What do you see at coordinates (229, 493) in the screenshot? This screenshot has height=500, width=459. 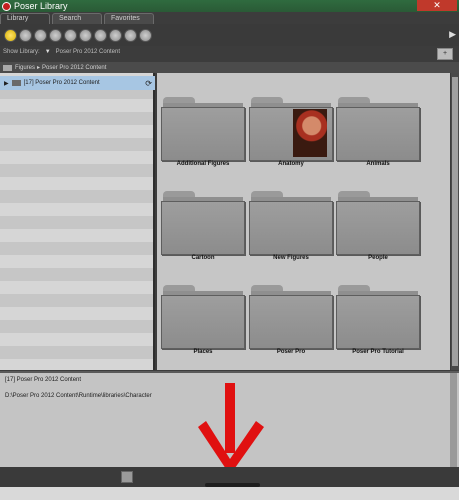 I see `footer-strip` at bounding box center [229, 493].